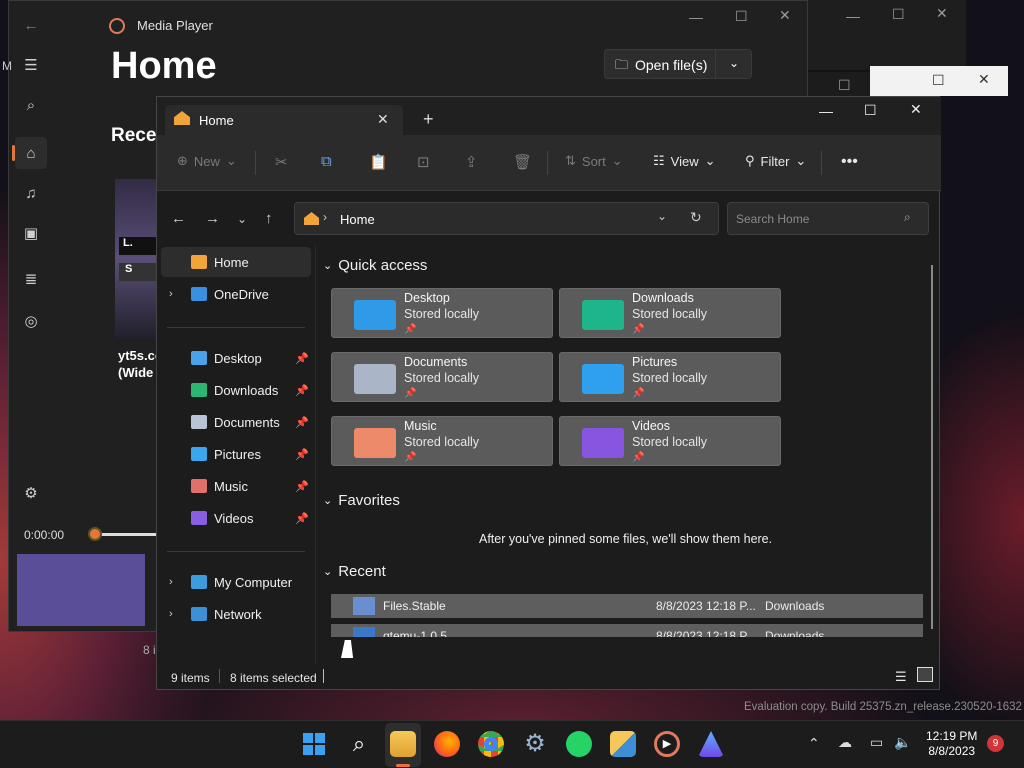 The image size is (1024, 768). Describe the element at coordinates (952, 736) in the screenshot. I see `clock-time: 12:19 PM` at that location.